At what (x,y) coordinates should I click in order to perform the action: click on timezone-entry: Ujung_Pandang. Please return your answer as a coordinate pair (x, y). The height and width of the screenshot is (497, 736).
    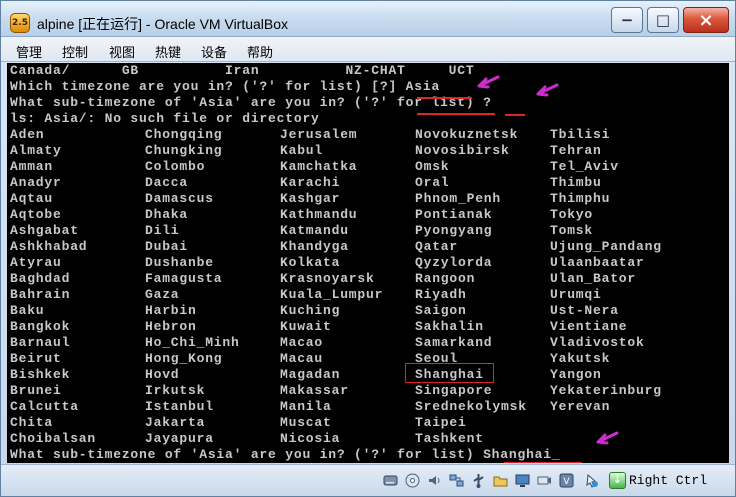
    Looking at the image, I should click on (606, 246).